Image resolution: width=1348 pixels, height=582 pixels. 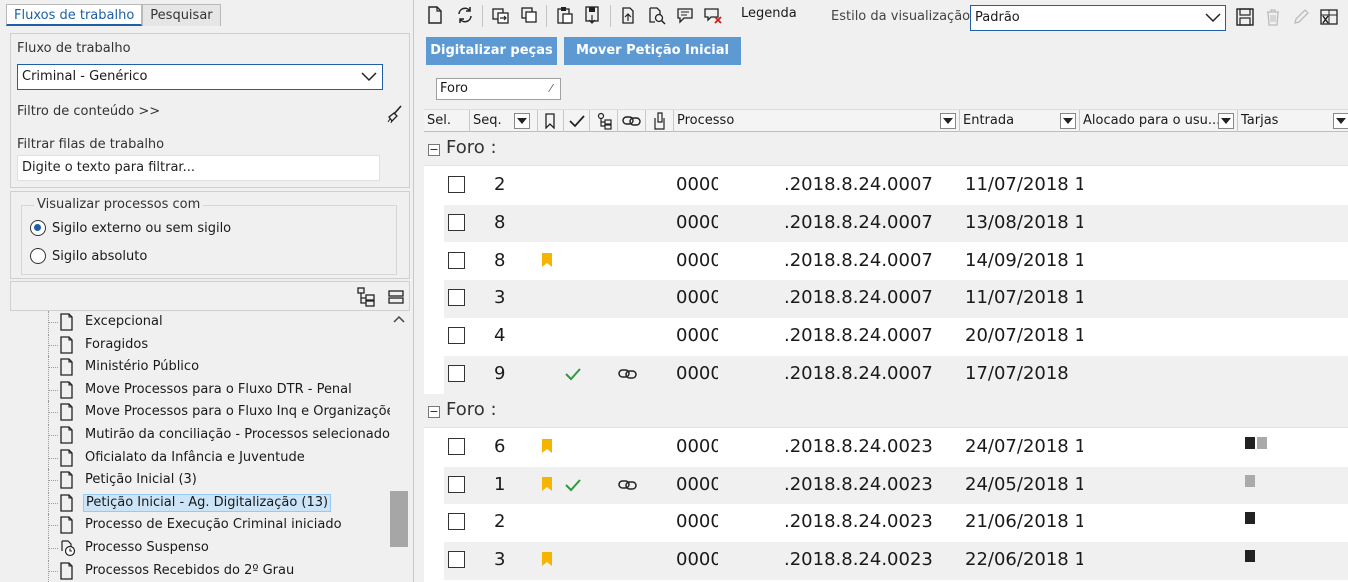 I want to click on table-row: 3 0000 .2018.8.24.0007 11/07/2018 1, so click(x=896, y=299).